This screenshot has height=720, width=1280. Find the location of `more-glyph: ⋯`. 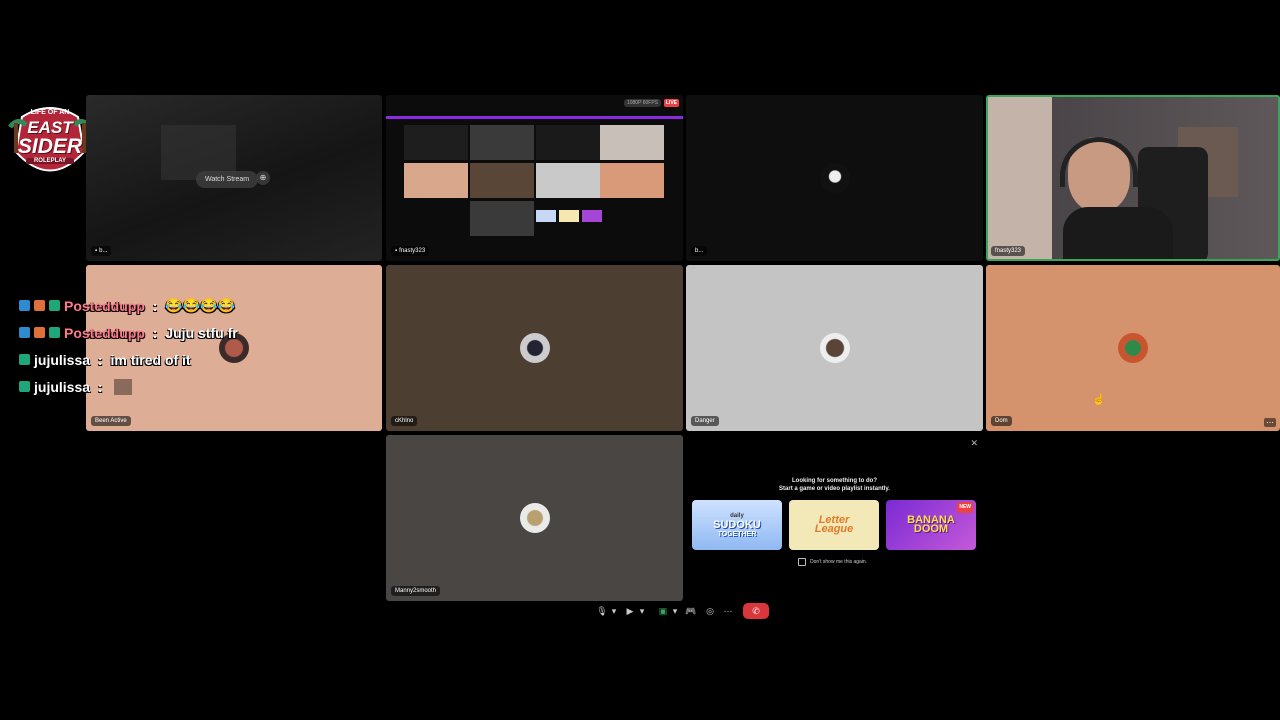

more-glyph: ⋯ is located at coordinates (728, 610).